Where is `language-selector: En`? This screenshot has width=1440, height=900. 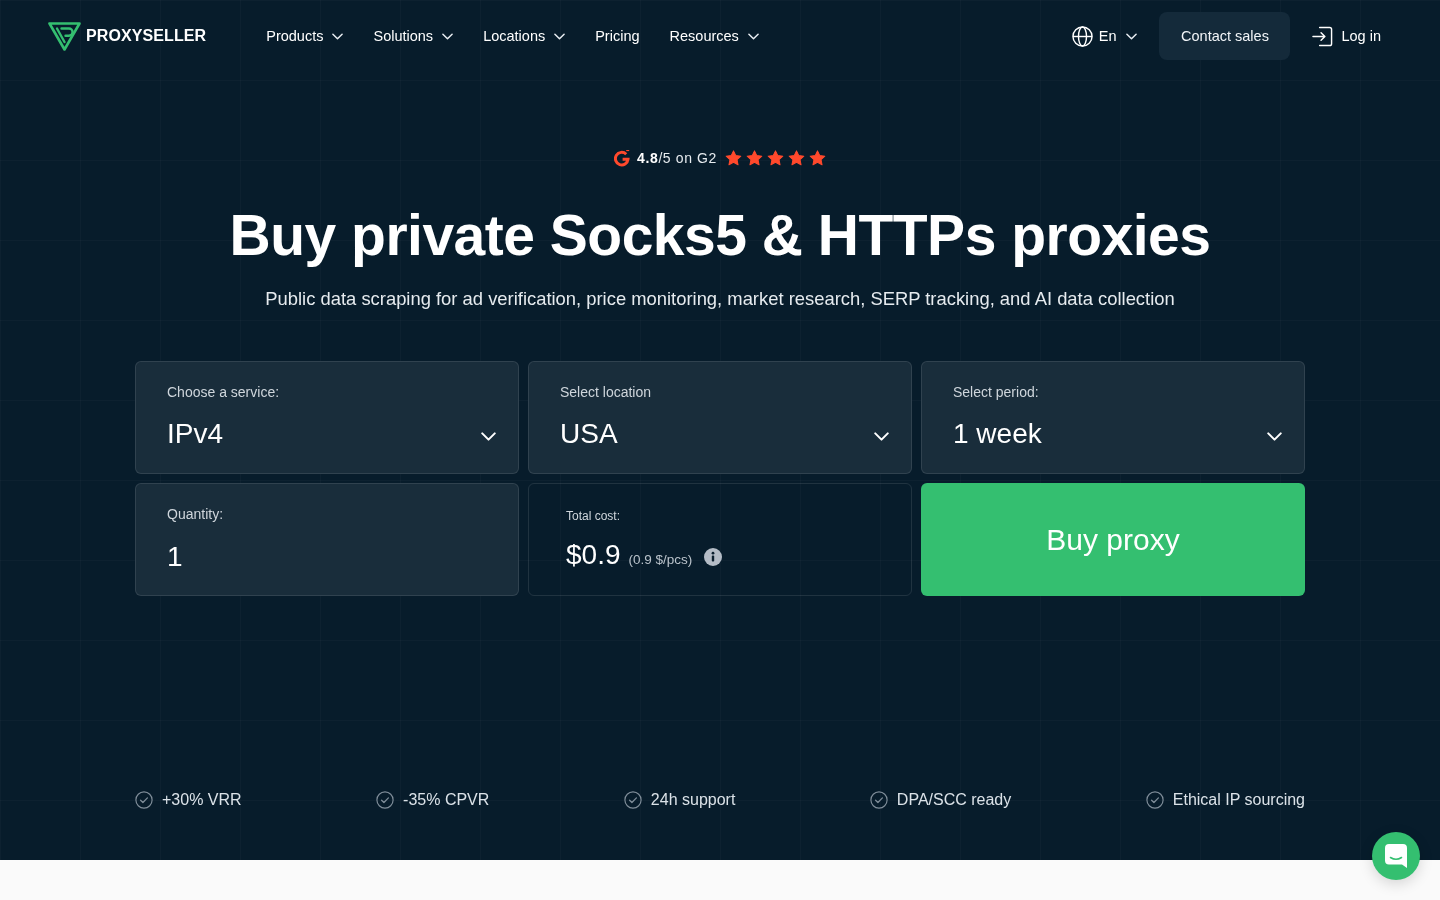
language-selector: En is located at coordinates (1104, 36).